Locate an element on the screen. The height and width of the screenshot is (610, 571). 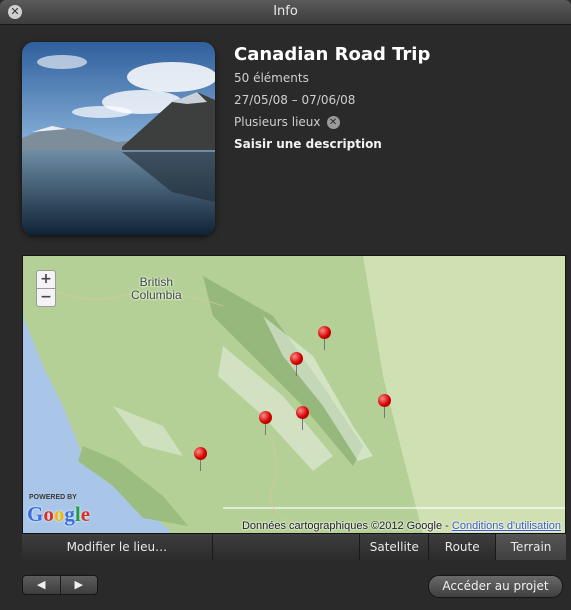
places-row: Plusieurs lieux ✕ is located at coordinates (332, 122).